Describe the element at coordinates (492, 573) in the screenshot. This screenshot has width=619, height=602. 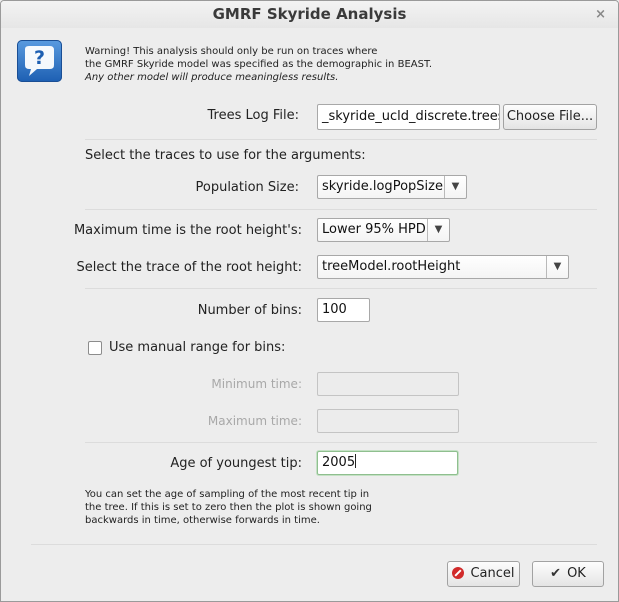
I see `cancel-label: Cancel` at that location.